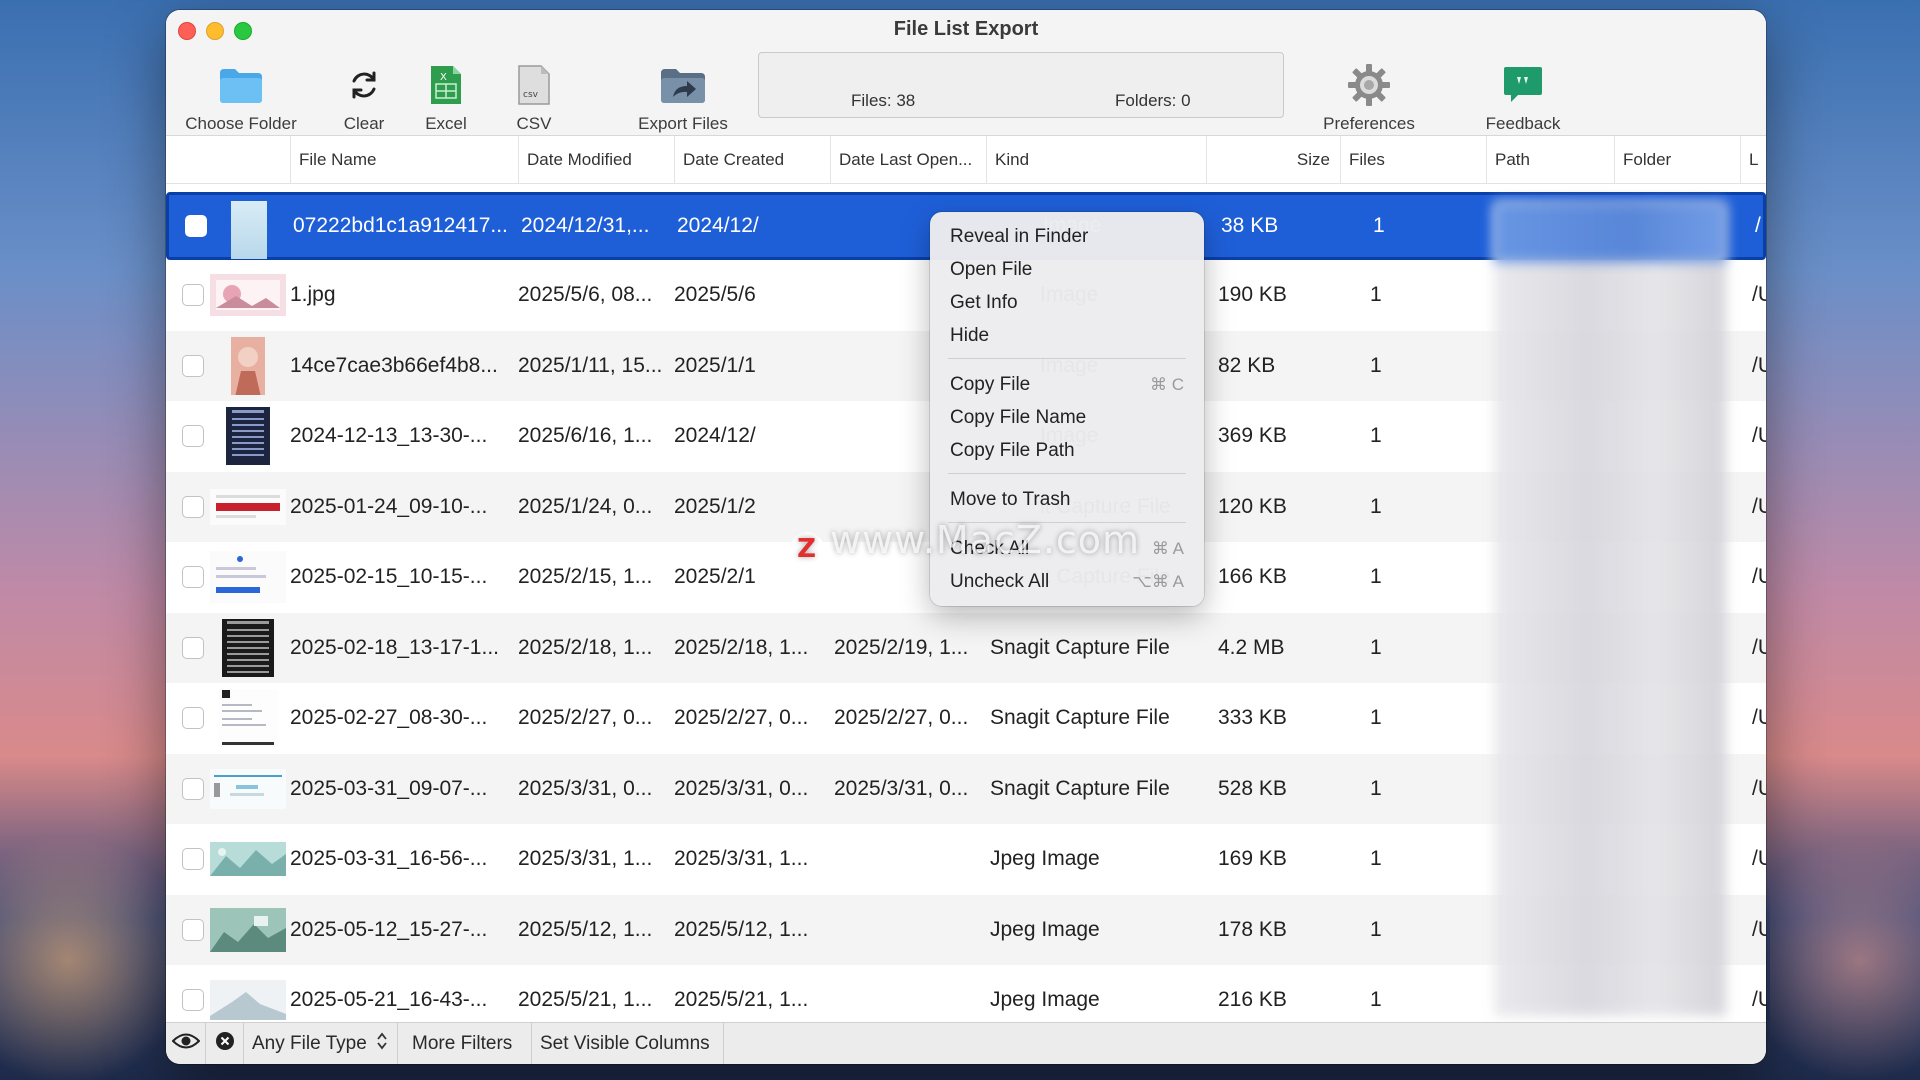 Image resolution: width=1920 pixels, height=1080 pixels. I want to click on file-type-select: Any File Type, so click(321, 1043).